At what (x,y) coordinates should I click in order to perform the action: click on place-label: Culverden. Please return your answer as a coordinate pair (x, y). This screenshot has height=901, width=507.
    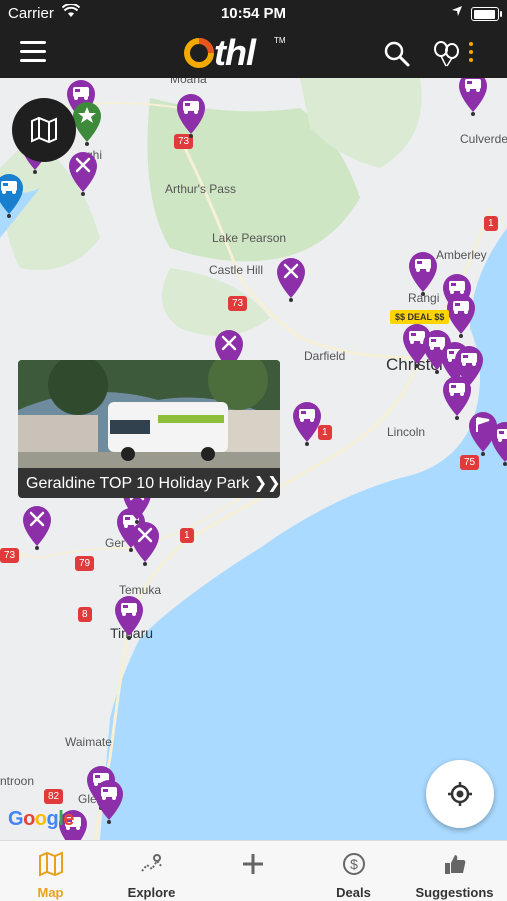
    Looking at the image, I should click on (483, 139).